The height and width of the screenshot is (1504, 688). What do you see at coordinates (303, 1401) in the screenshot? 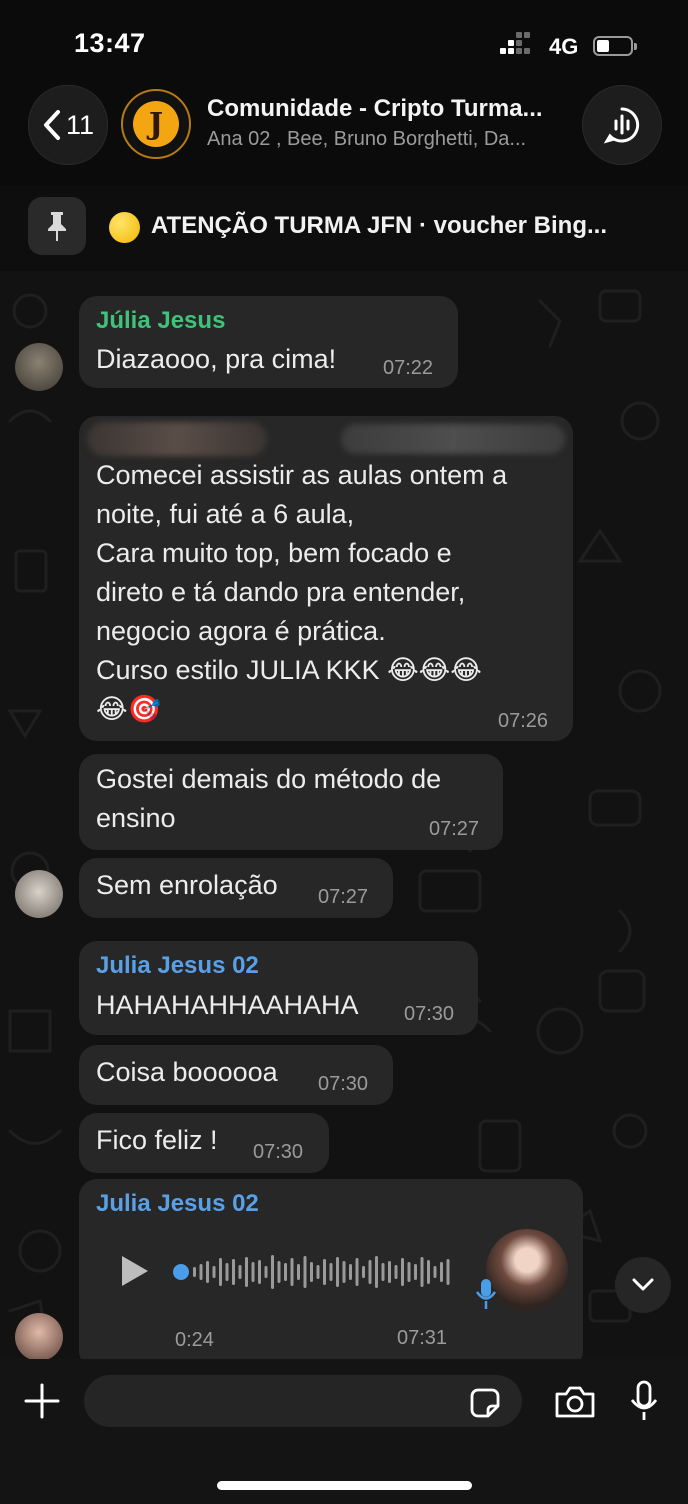
I see `message-input` at bounding box center [303, 1401].